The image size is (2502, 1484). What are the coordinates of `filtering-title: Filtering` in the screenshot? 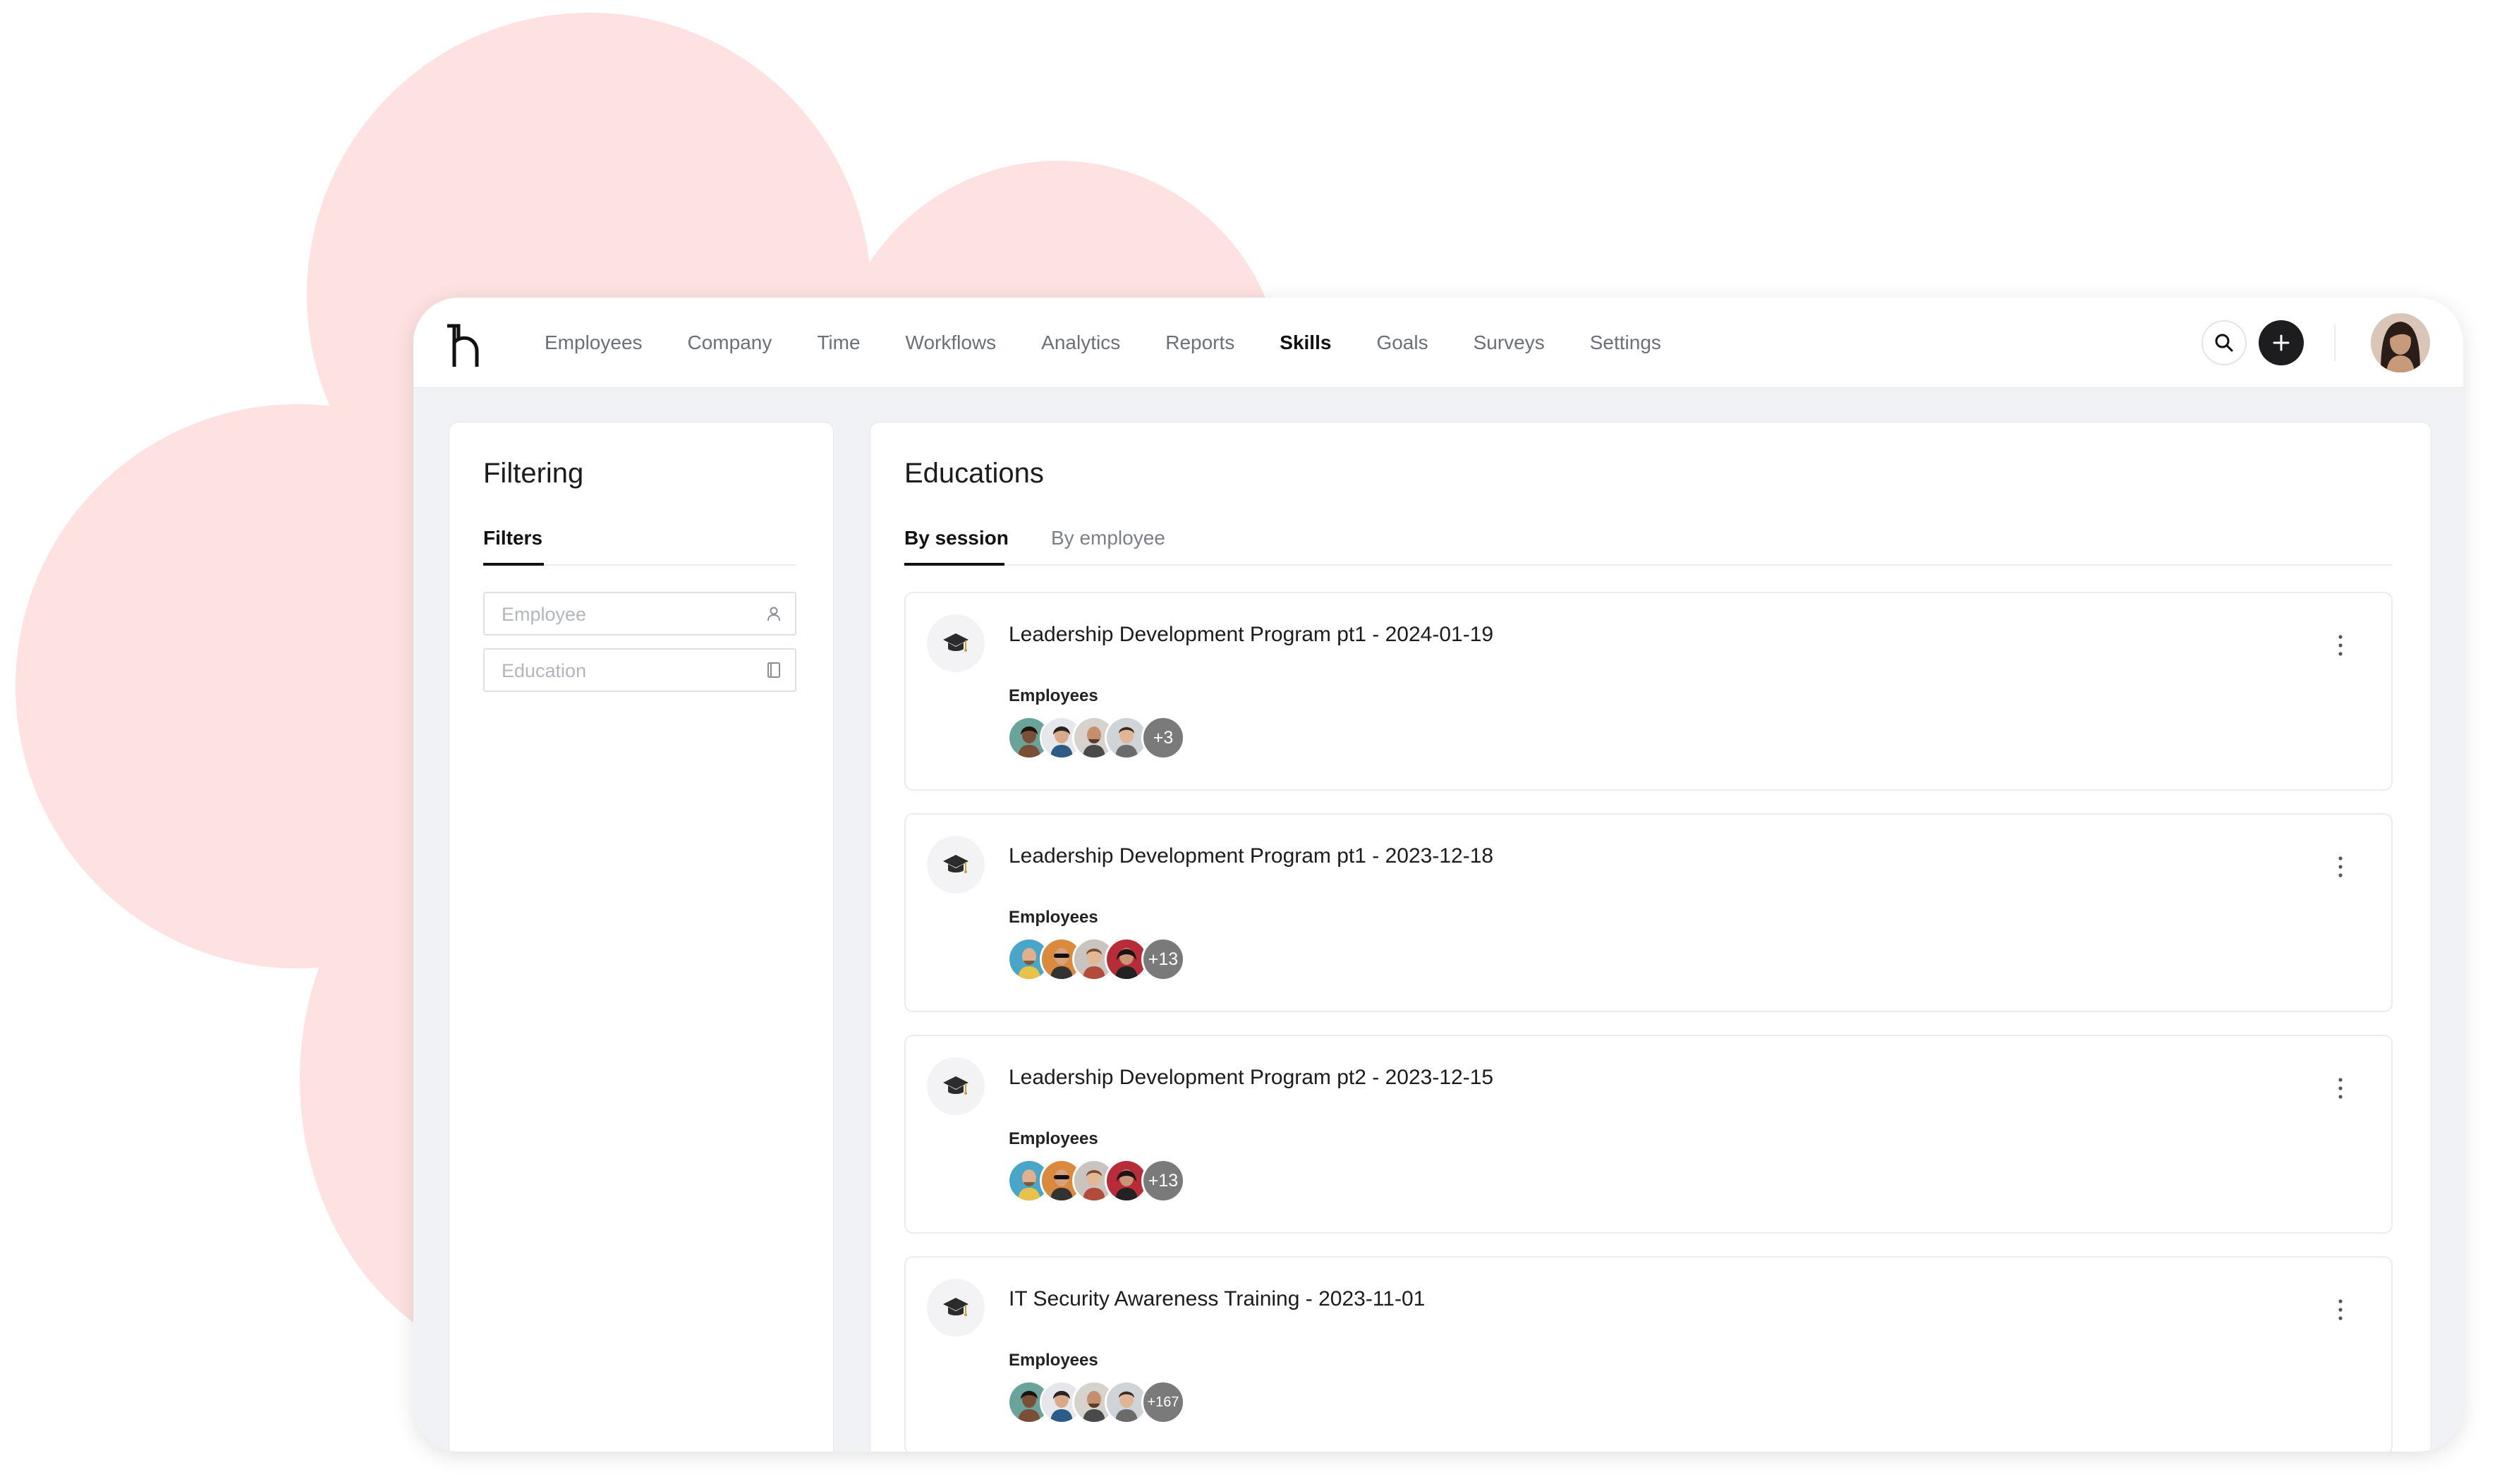 It's located at (533, 474).